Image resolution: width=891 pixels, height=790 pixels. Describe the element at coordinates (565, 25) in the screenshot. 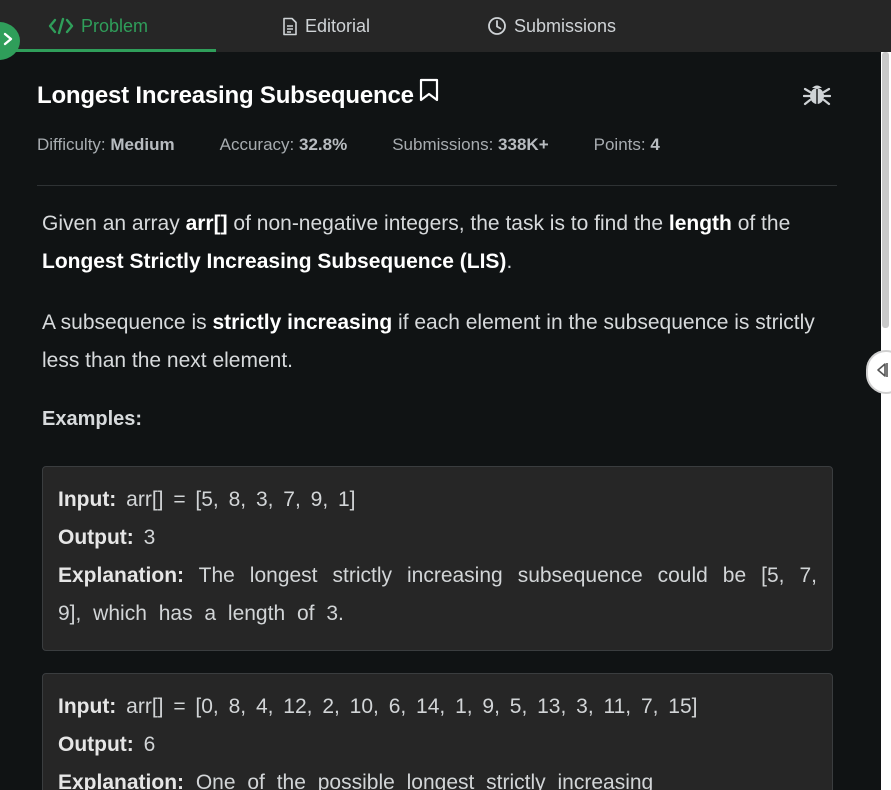

I see `tab-submissions-label: Submissions` at that location.